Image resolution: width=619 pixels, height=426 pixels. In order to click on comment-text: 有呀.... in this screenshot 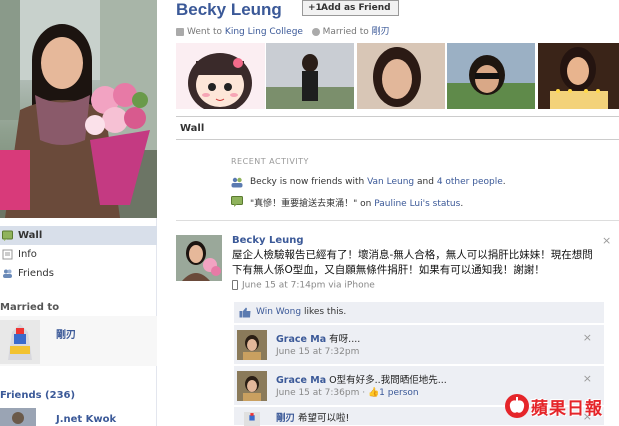, I will do `click(345, 339)`.